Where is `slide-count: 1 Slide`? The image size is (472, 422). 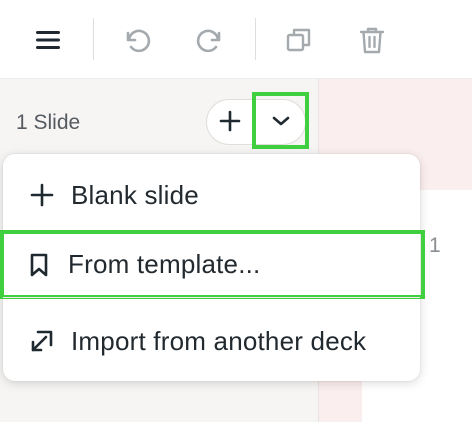
slide-count: 1 Slide is located at coordinates (48, 122).